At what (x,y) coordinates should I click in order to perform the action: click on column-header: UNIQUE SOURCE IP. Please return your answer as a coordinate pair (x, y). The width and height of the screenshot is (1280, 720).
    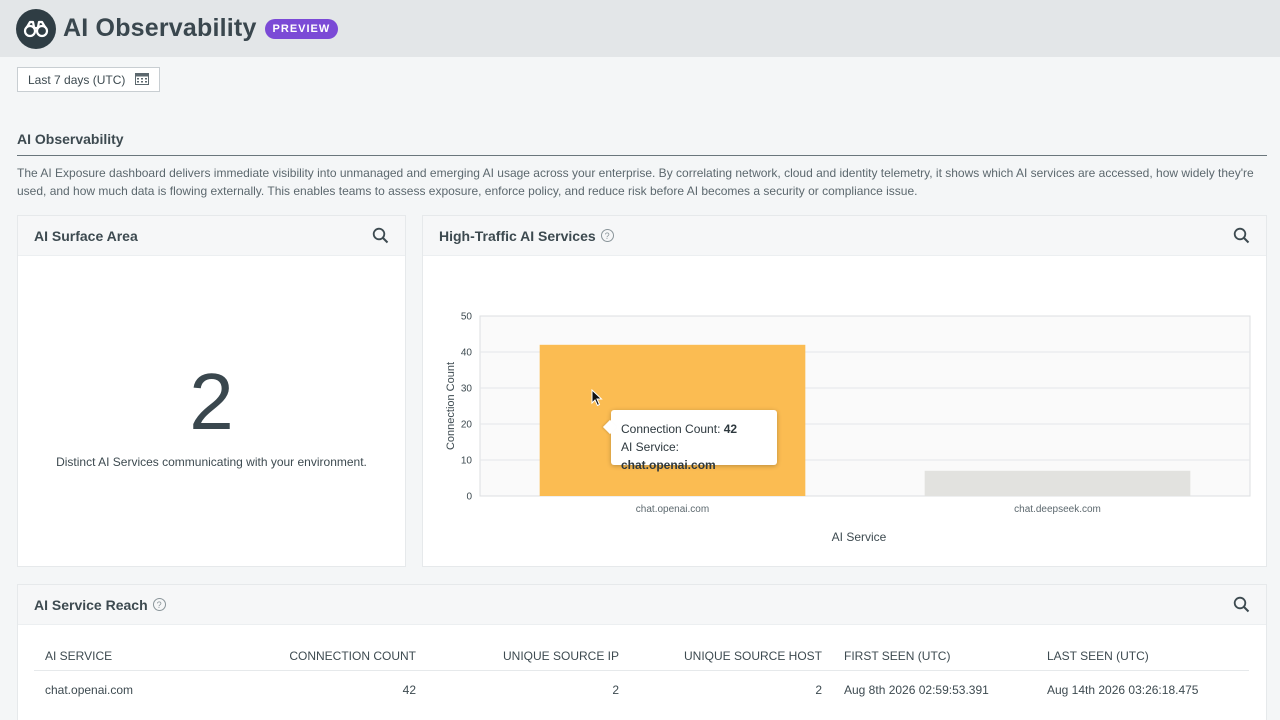
    Looking at the image, I should click on (528, 657).